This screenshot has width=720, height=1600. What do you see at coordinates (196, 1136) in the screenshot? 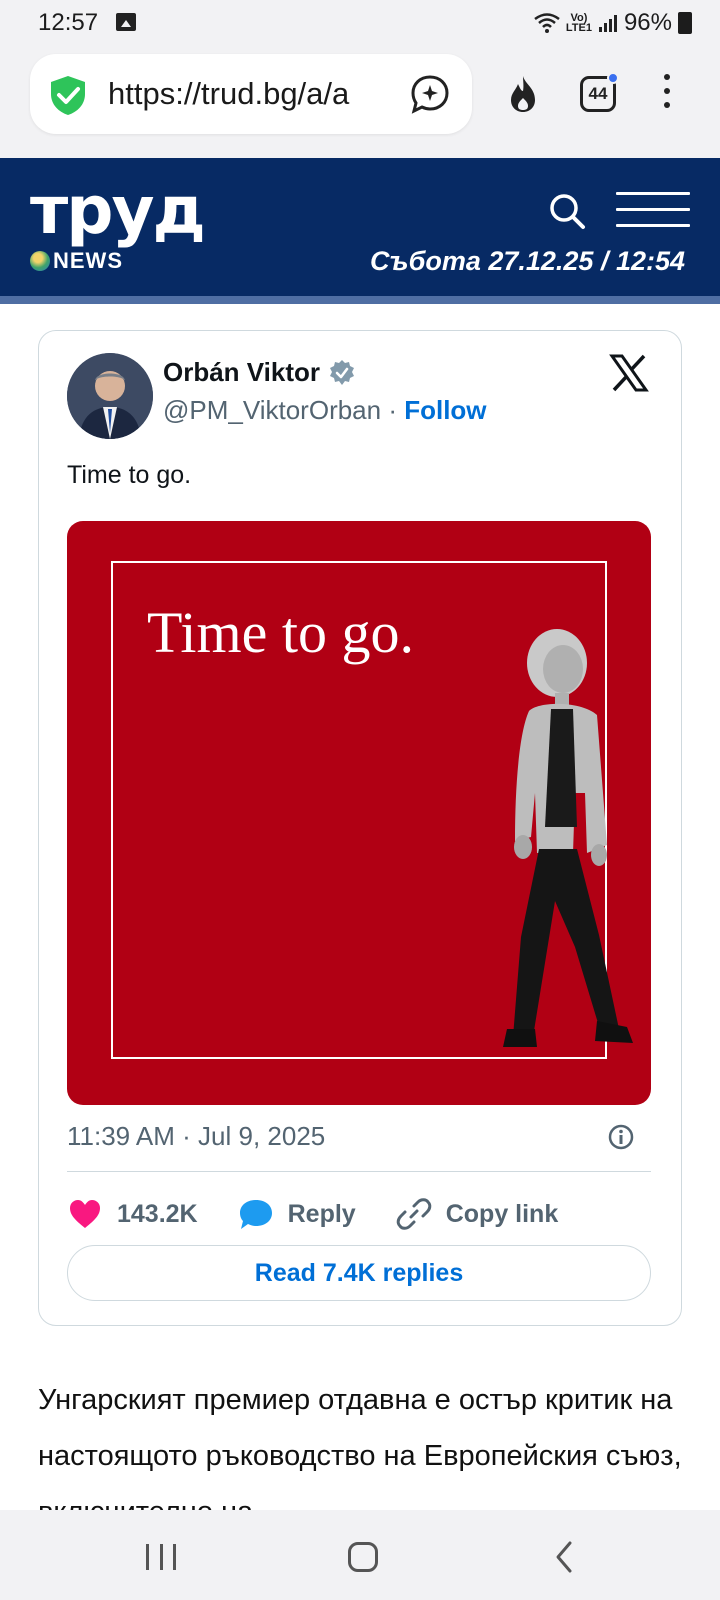
I see `tweet-timestamp: 11:39 AM · Jul 9, 2025` at bounding box center [196, 1136].